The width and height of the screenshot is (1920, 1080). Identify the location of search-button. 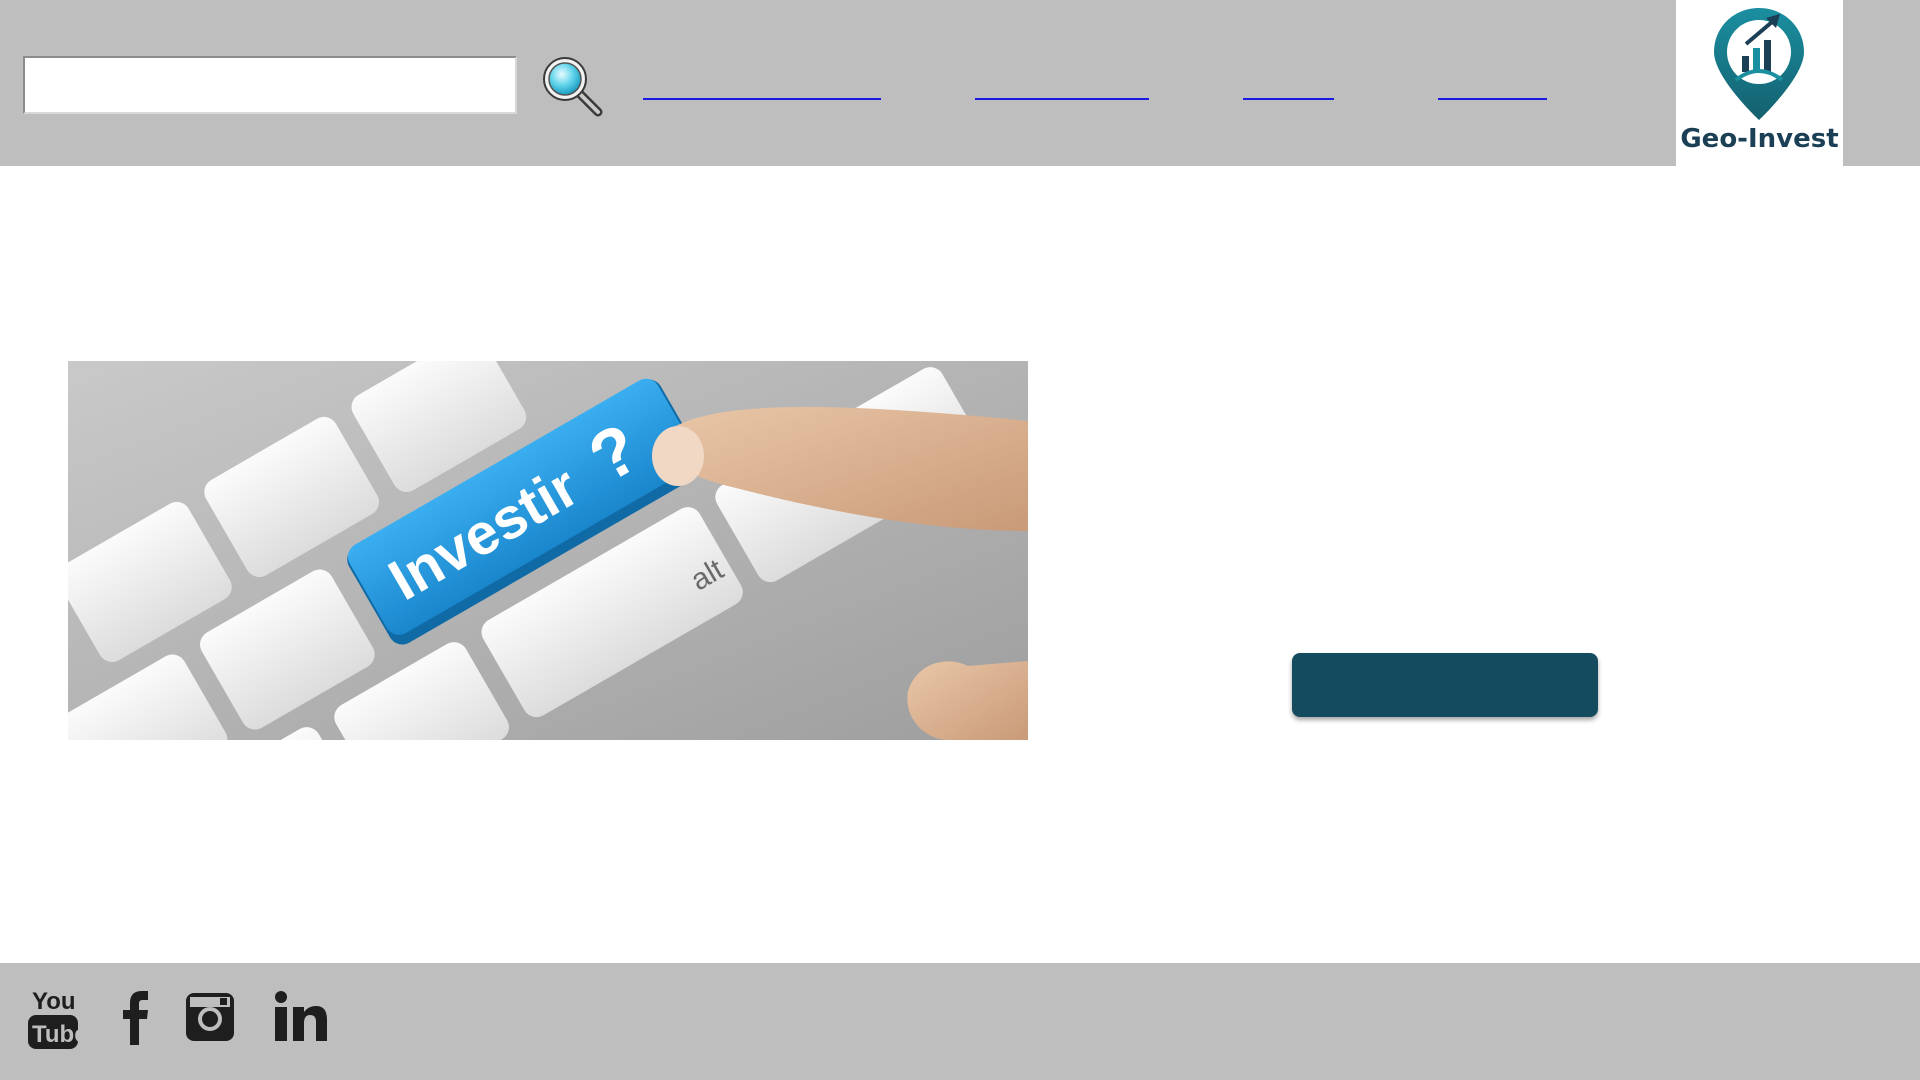
(572, 86).